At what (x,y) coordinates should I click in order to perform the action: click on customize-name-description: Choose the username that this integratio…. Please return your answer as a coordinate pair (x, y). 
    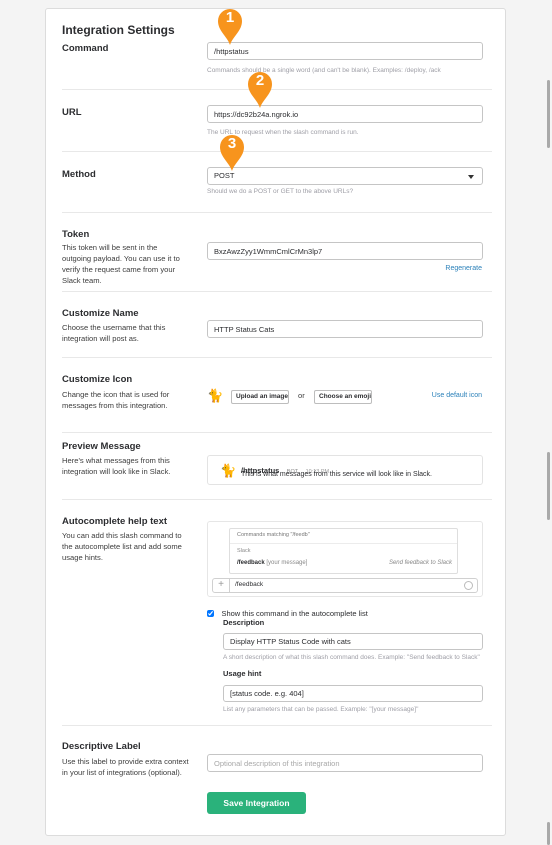
    Looking at the image, I should click on (114, 333).